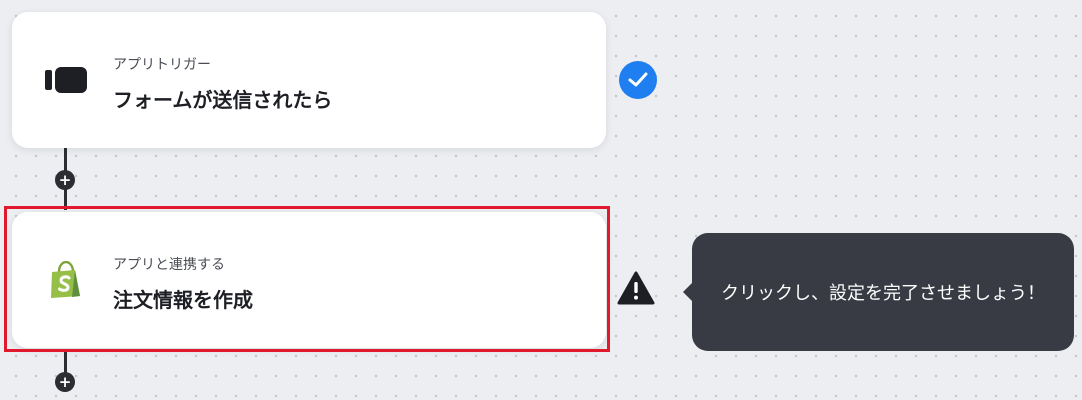 This screenshot has height=400, width=1082. What do you see at coordinates (66, 280) in the screenshot?
I see `shopify-icon` at bounding box center [66, 280].